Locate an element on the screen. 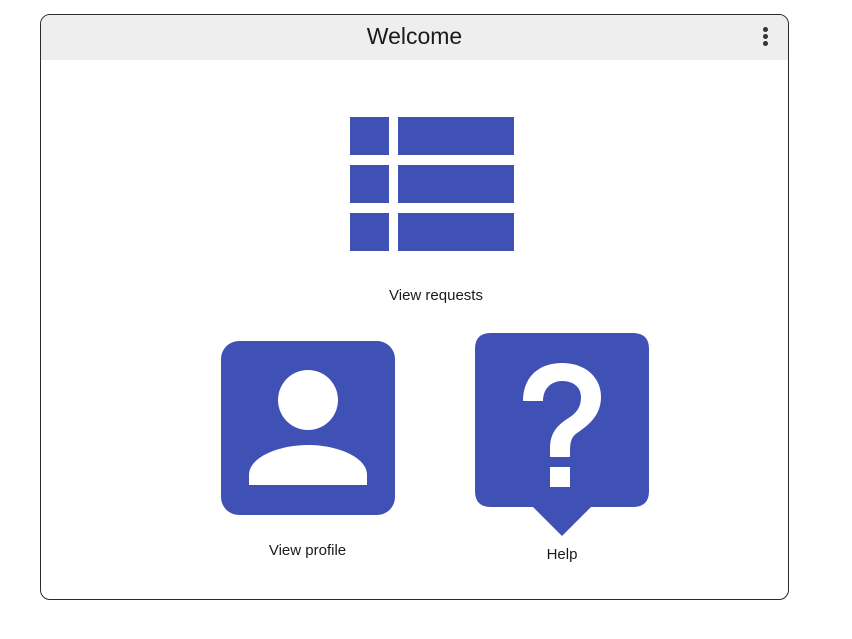  help-label: Help is located at coordinates (562, 554).